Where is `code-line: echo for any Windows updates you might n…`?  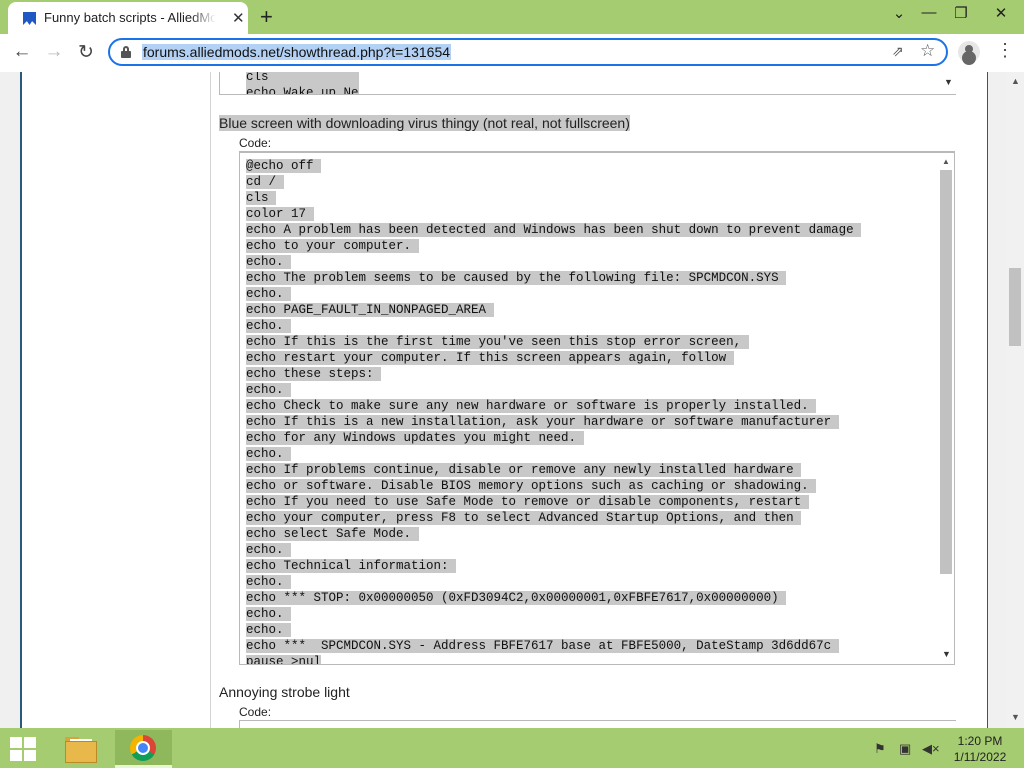 code-line: echo for any Windows updates you might n… is located at coordinates (553, 438).